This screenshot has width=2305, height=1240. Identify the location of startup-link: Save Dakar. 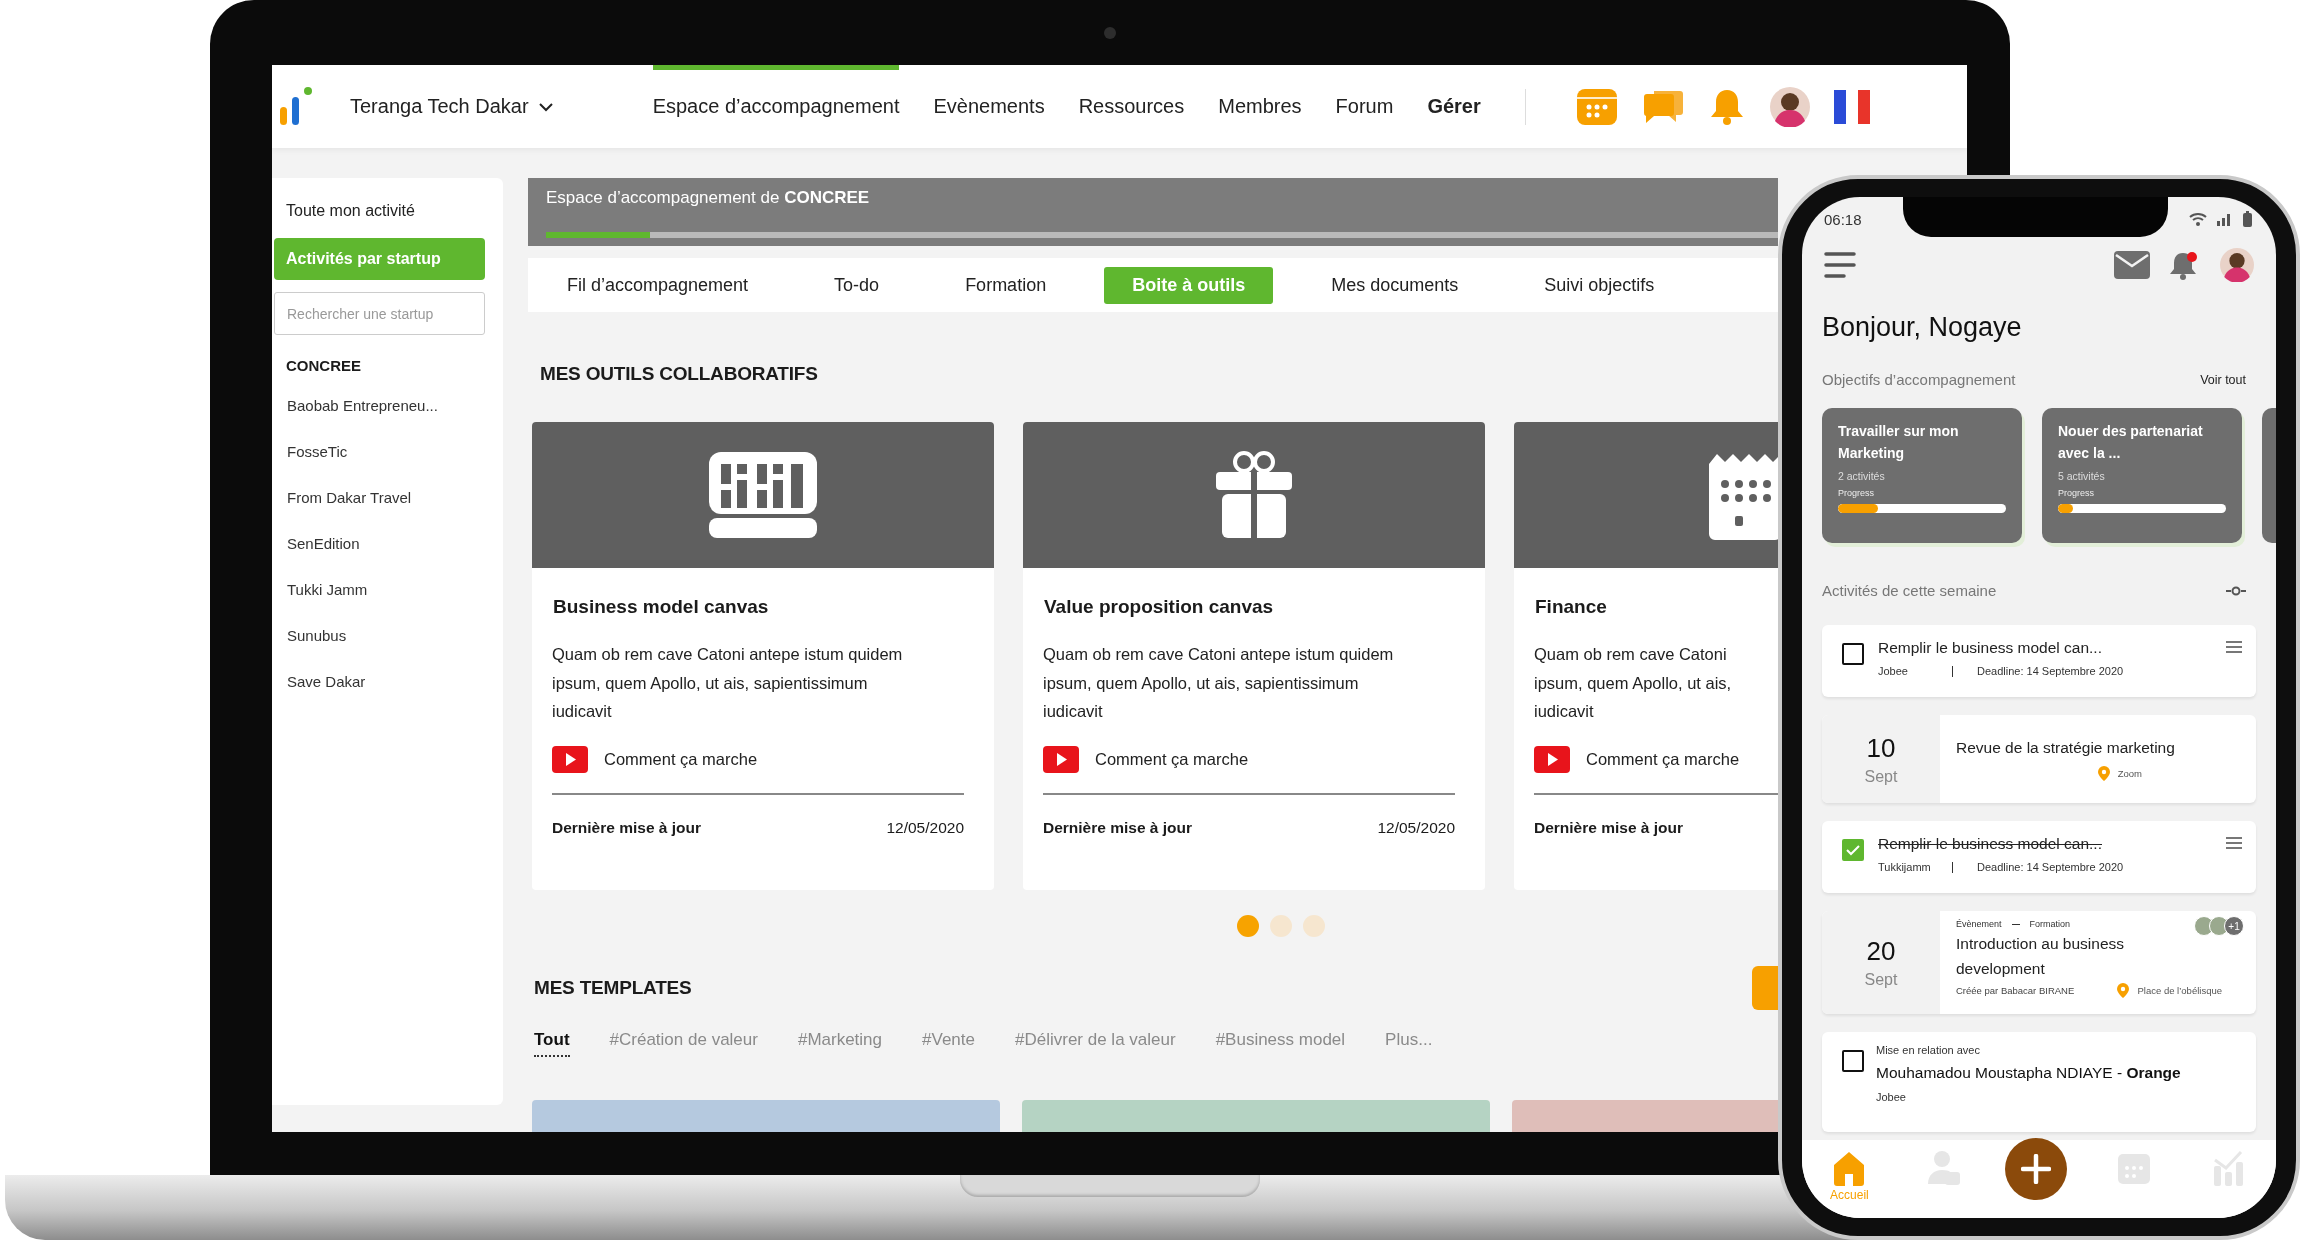
(386, 681).